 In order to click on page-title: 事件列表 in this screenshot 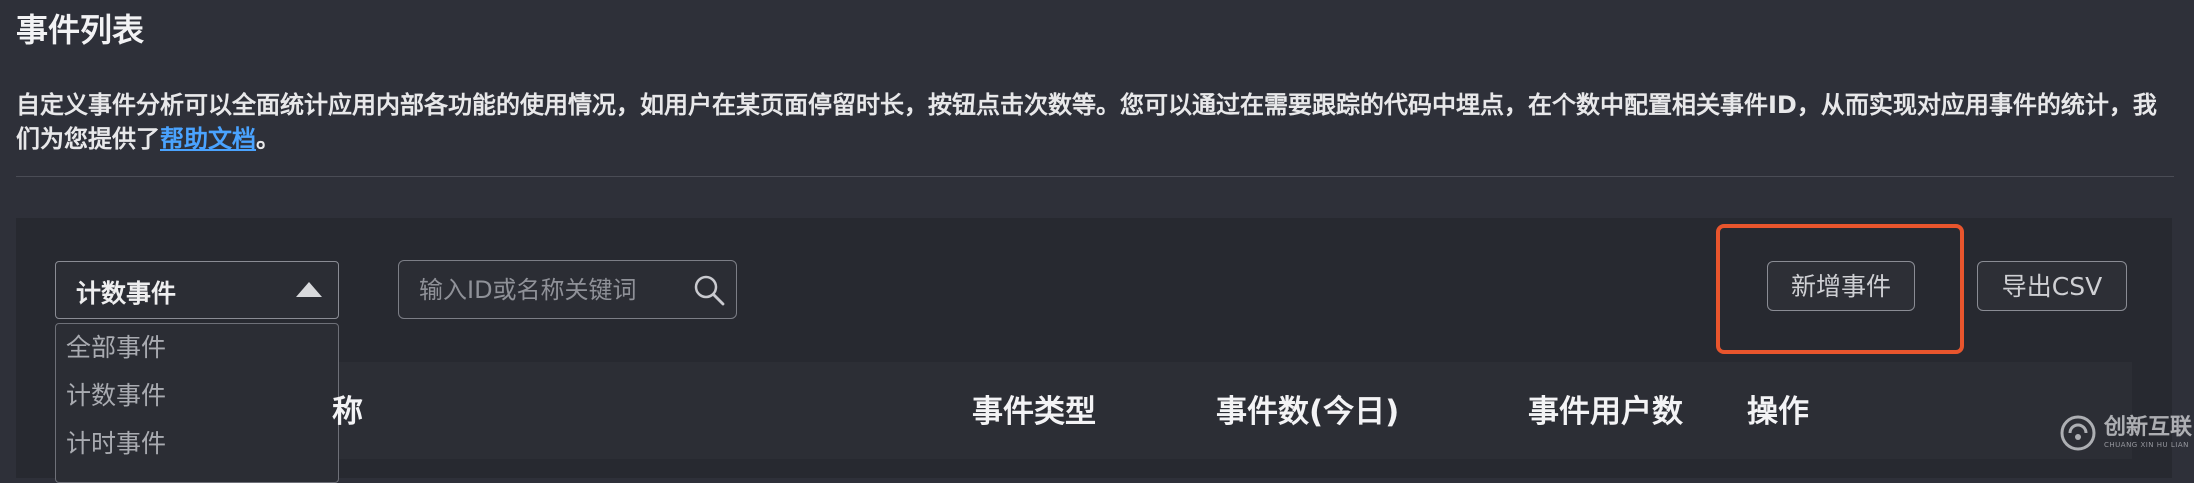, I will do `click(80, 30)`.